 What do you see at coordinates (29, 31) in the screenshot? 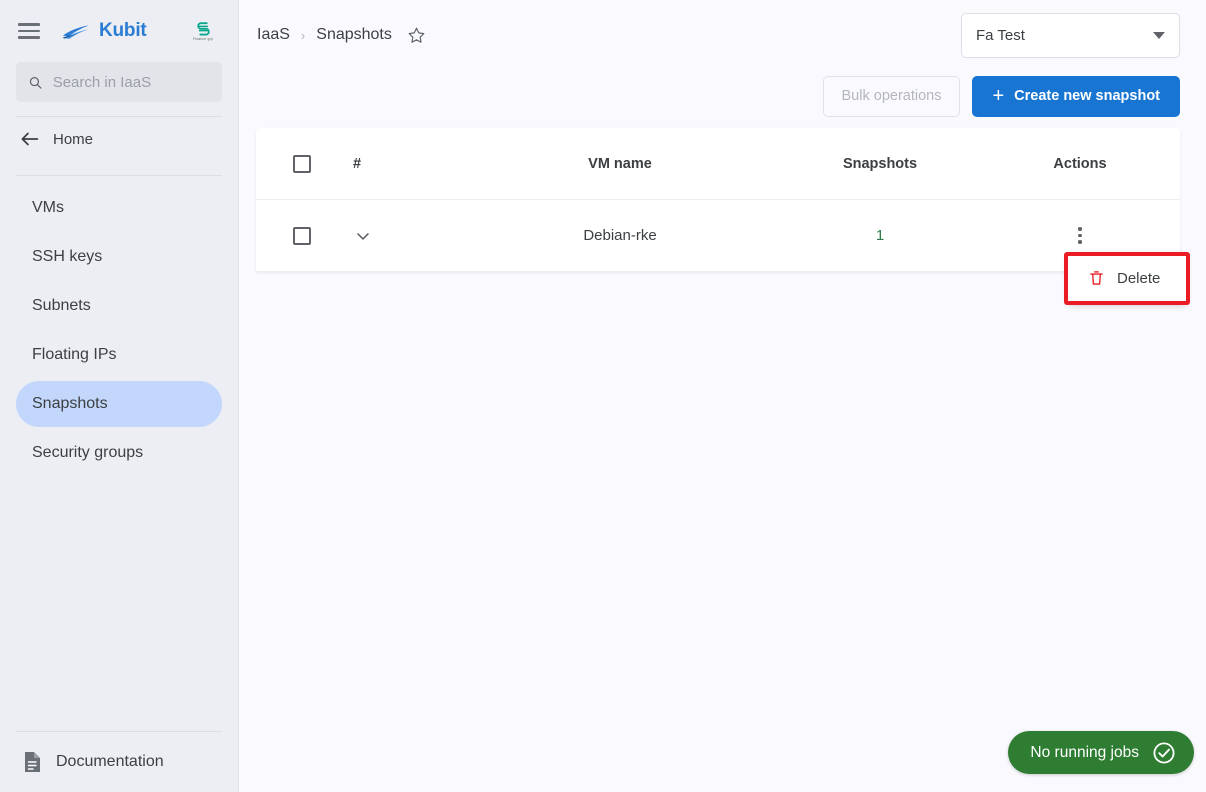
I see `hamburger-icon` at bounding box center [29, 31].